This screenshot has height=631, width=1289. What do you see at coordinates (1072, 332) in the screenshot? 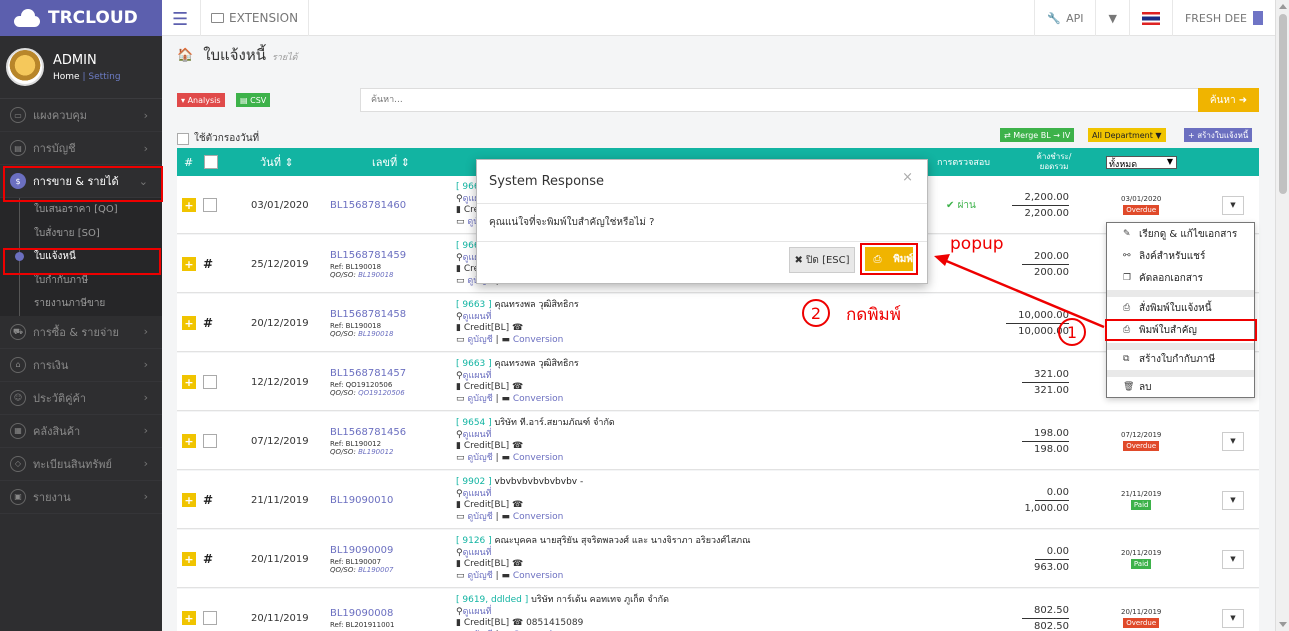
I see `annotation-step-1-circle: 1` at bounding box center [1072, 332].